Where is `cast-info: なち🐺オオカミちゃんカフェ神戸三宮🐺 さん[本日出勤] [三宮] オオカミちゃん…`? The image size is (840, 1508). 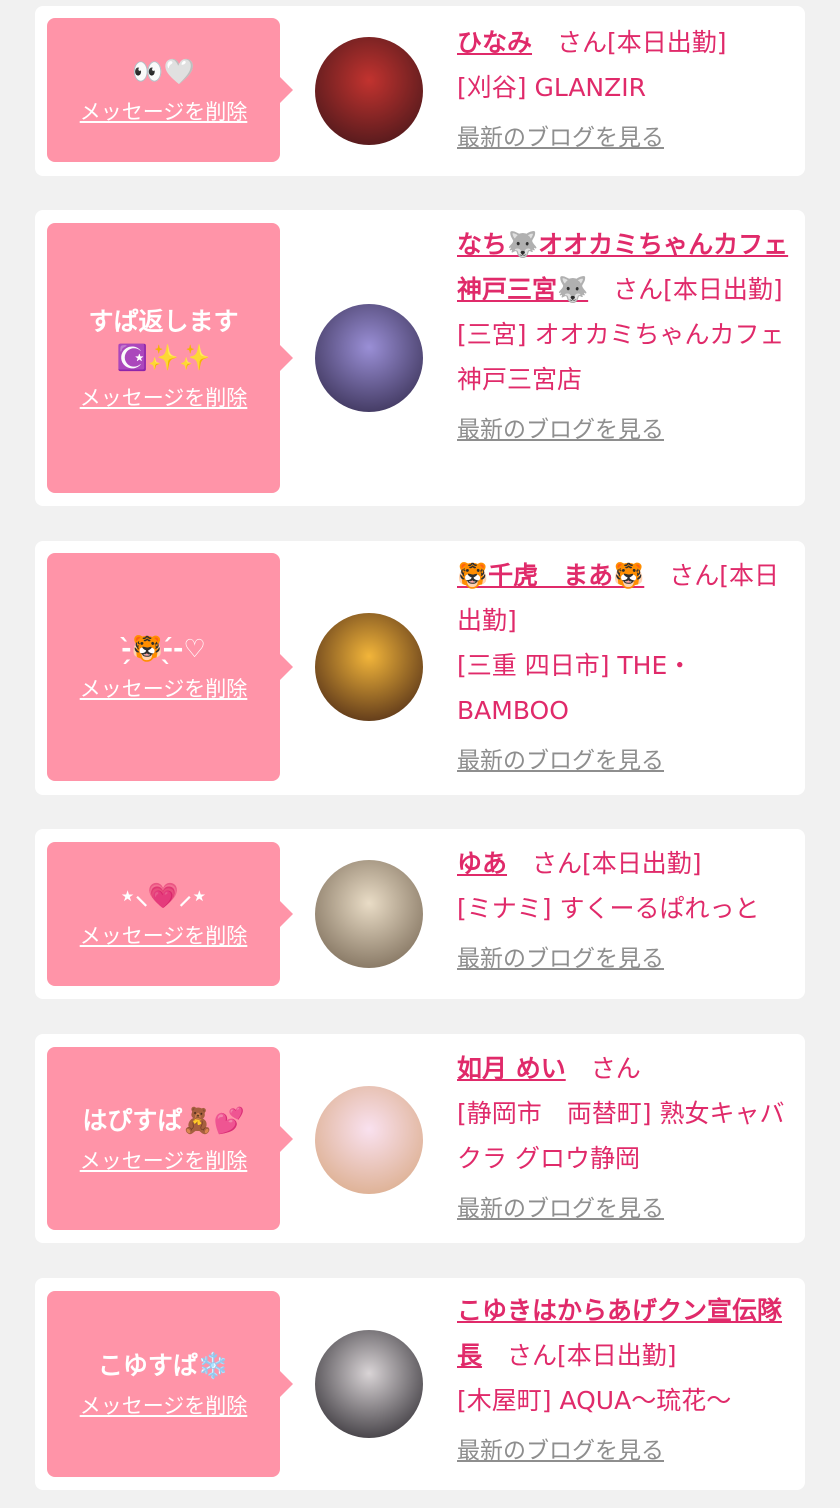
cast-info: なち🐺オオカミちゃんカフェ神戸三宮🐺 さん[本日出勤] [三宮] オオカミちゃん… is located at coordinates (625, 337).